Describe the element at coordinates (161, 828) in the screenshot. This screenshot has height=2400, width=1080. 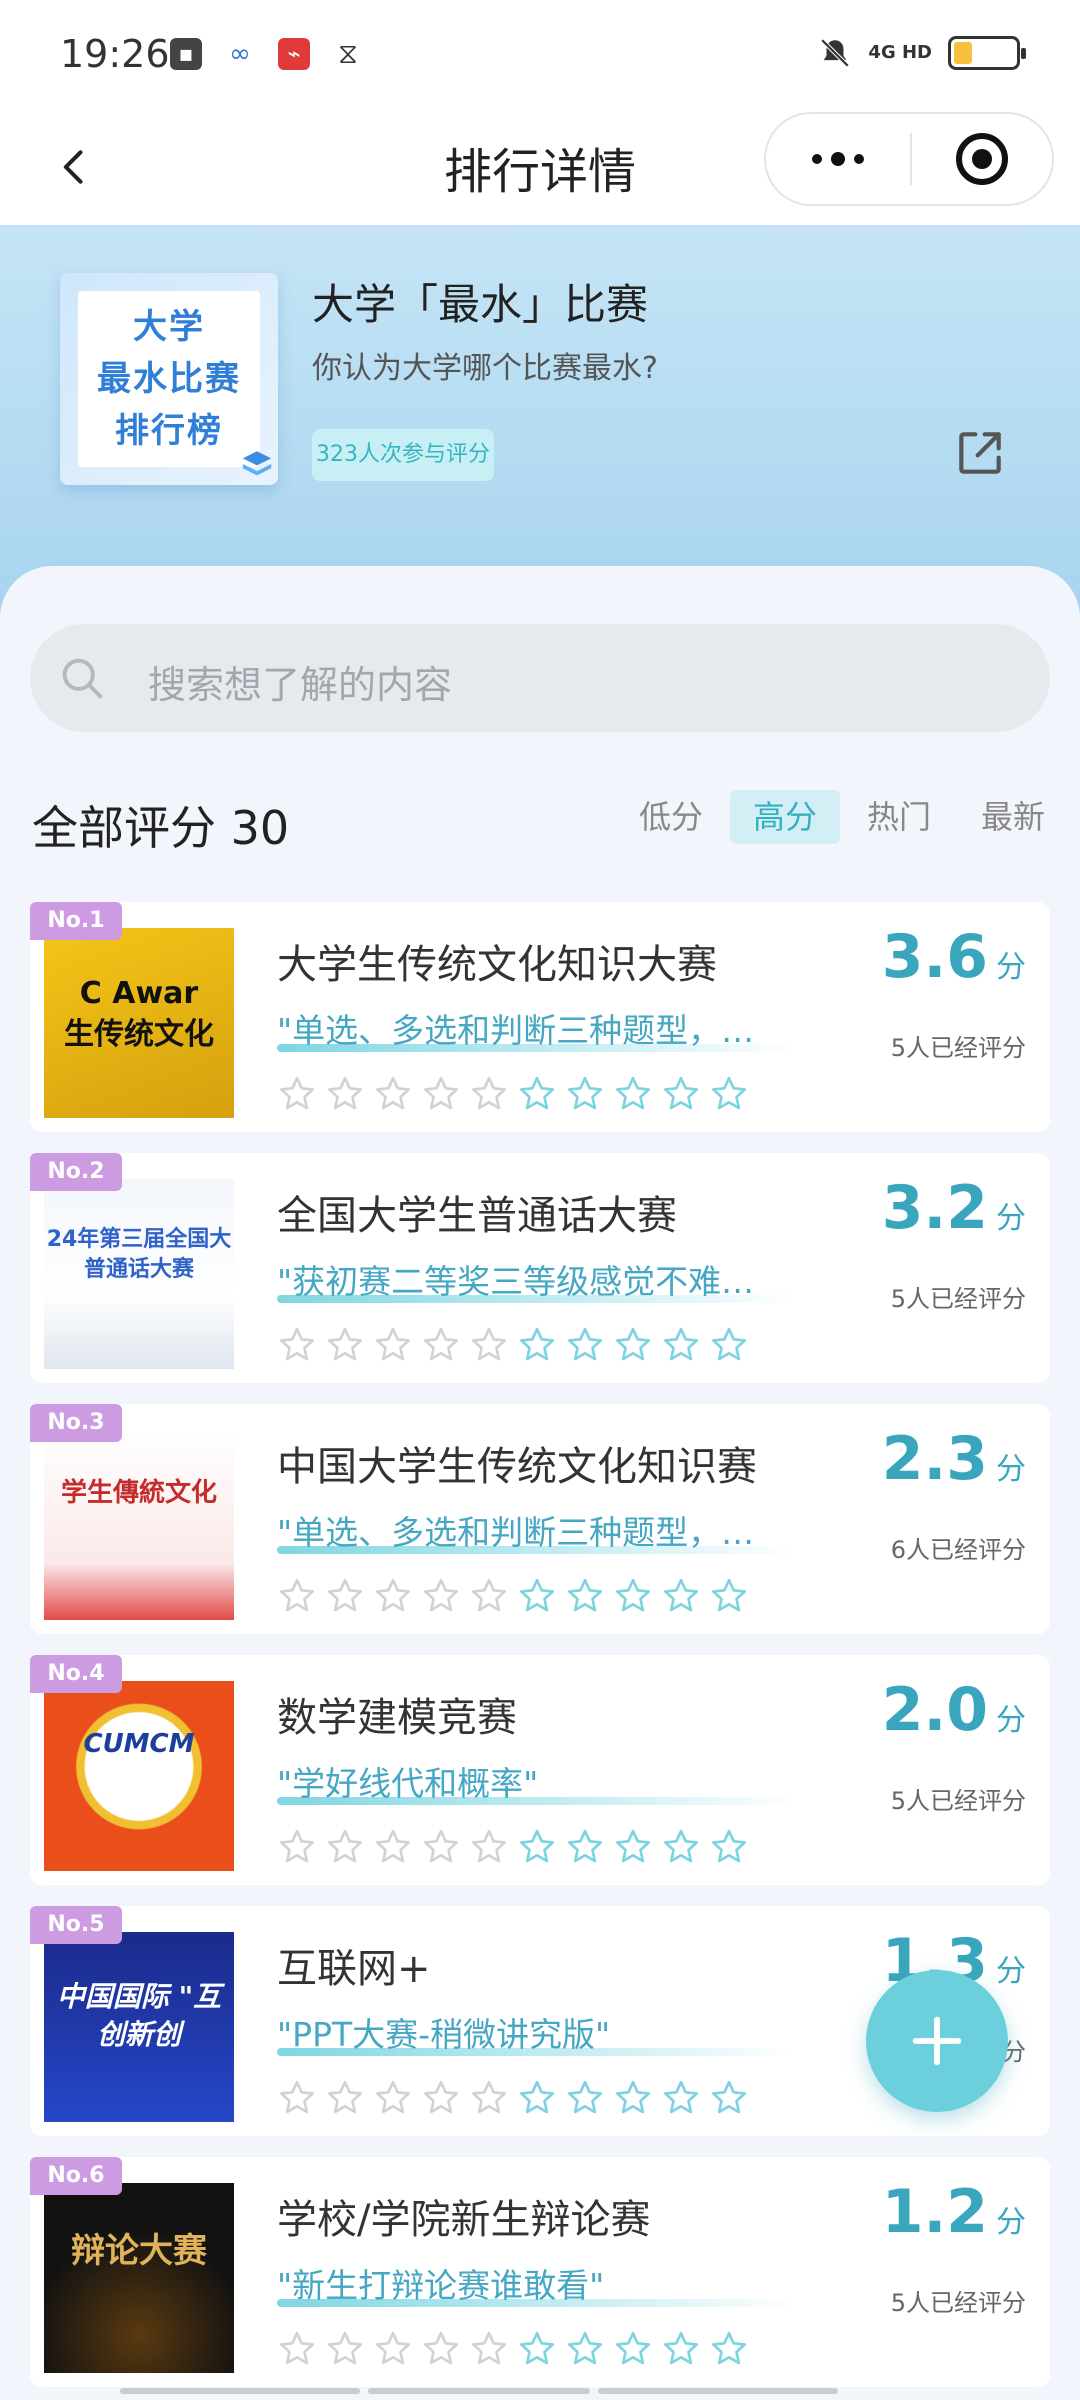
I see `total-ratings-label: 全部评分 30` at that location.